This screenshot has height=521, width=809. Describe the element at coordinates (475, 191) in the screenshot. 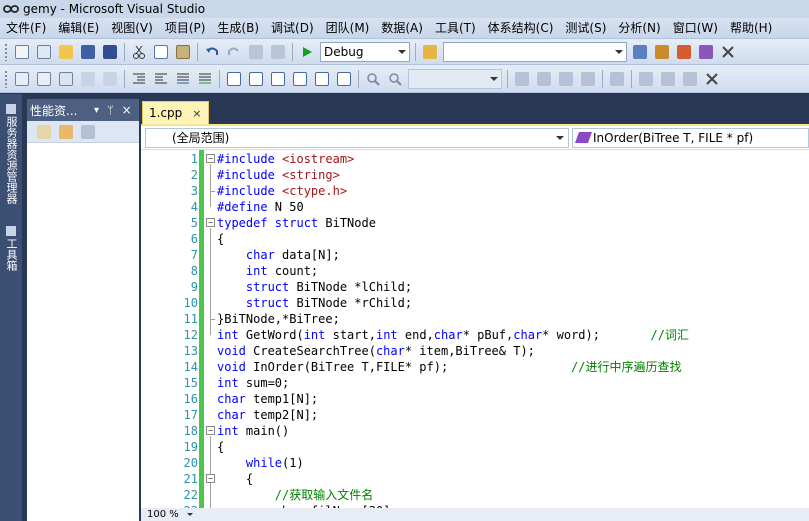

I see `code-line: 3 #include <ctype.h>` at that location.